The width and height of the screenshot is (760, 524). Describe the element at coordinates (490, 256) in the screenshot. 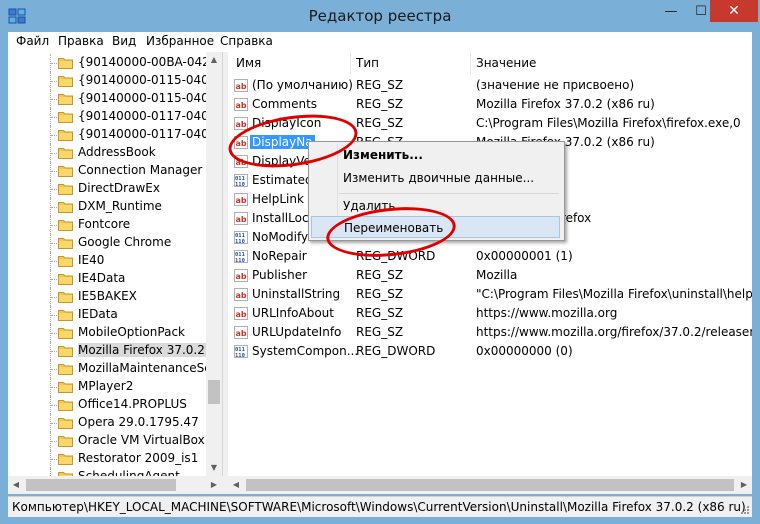

I see `table-row: 011 110 NoRepair REG_DWORD 0x00000001 (1)` at that location.